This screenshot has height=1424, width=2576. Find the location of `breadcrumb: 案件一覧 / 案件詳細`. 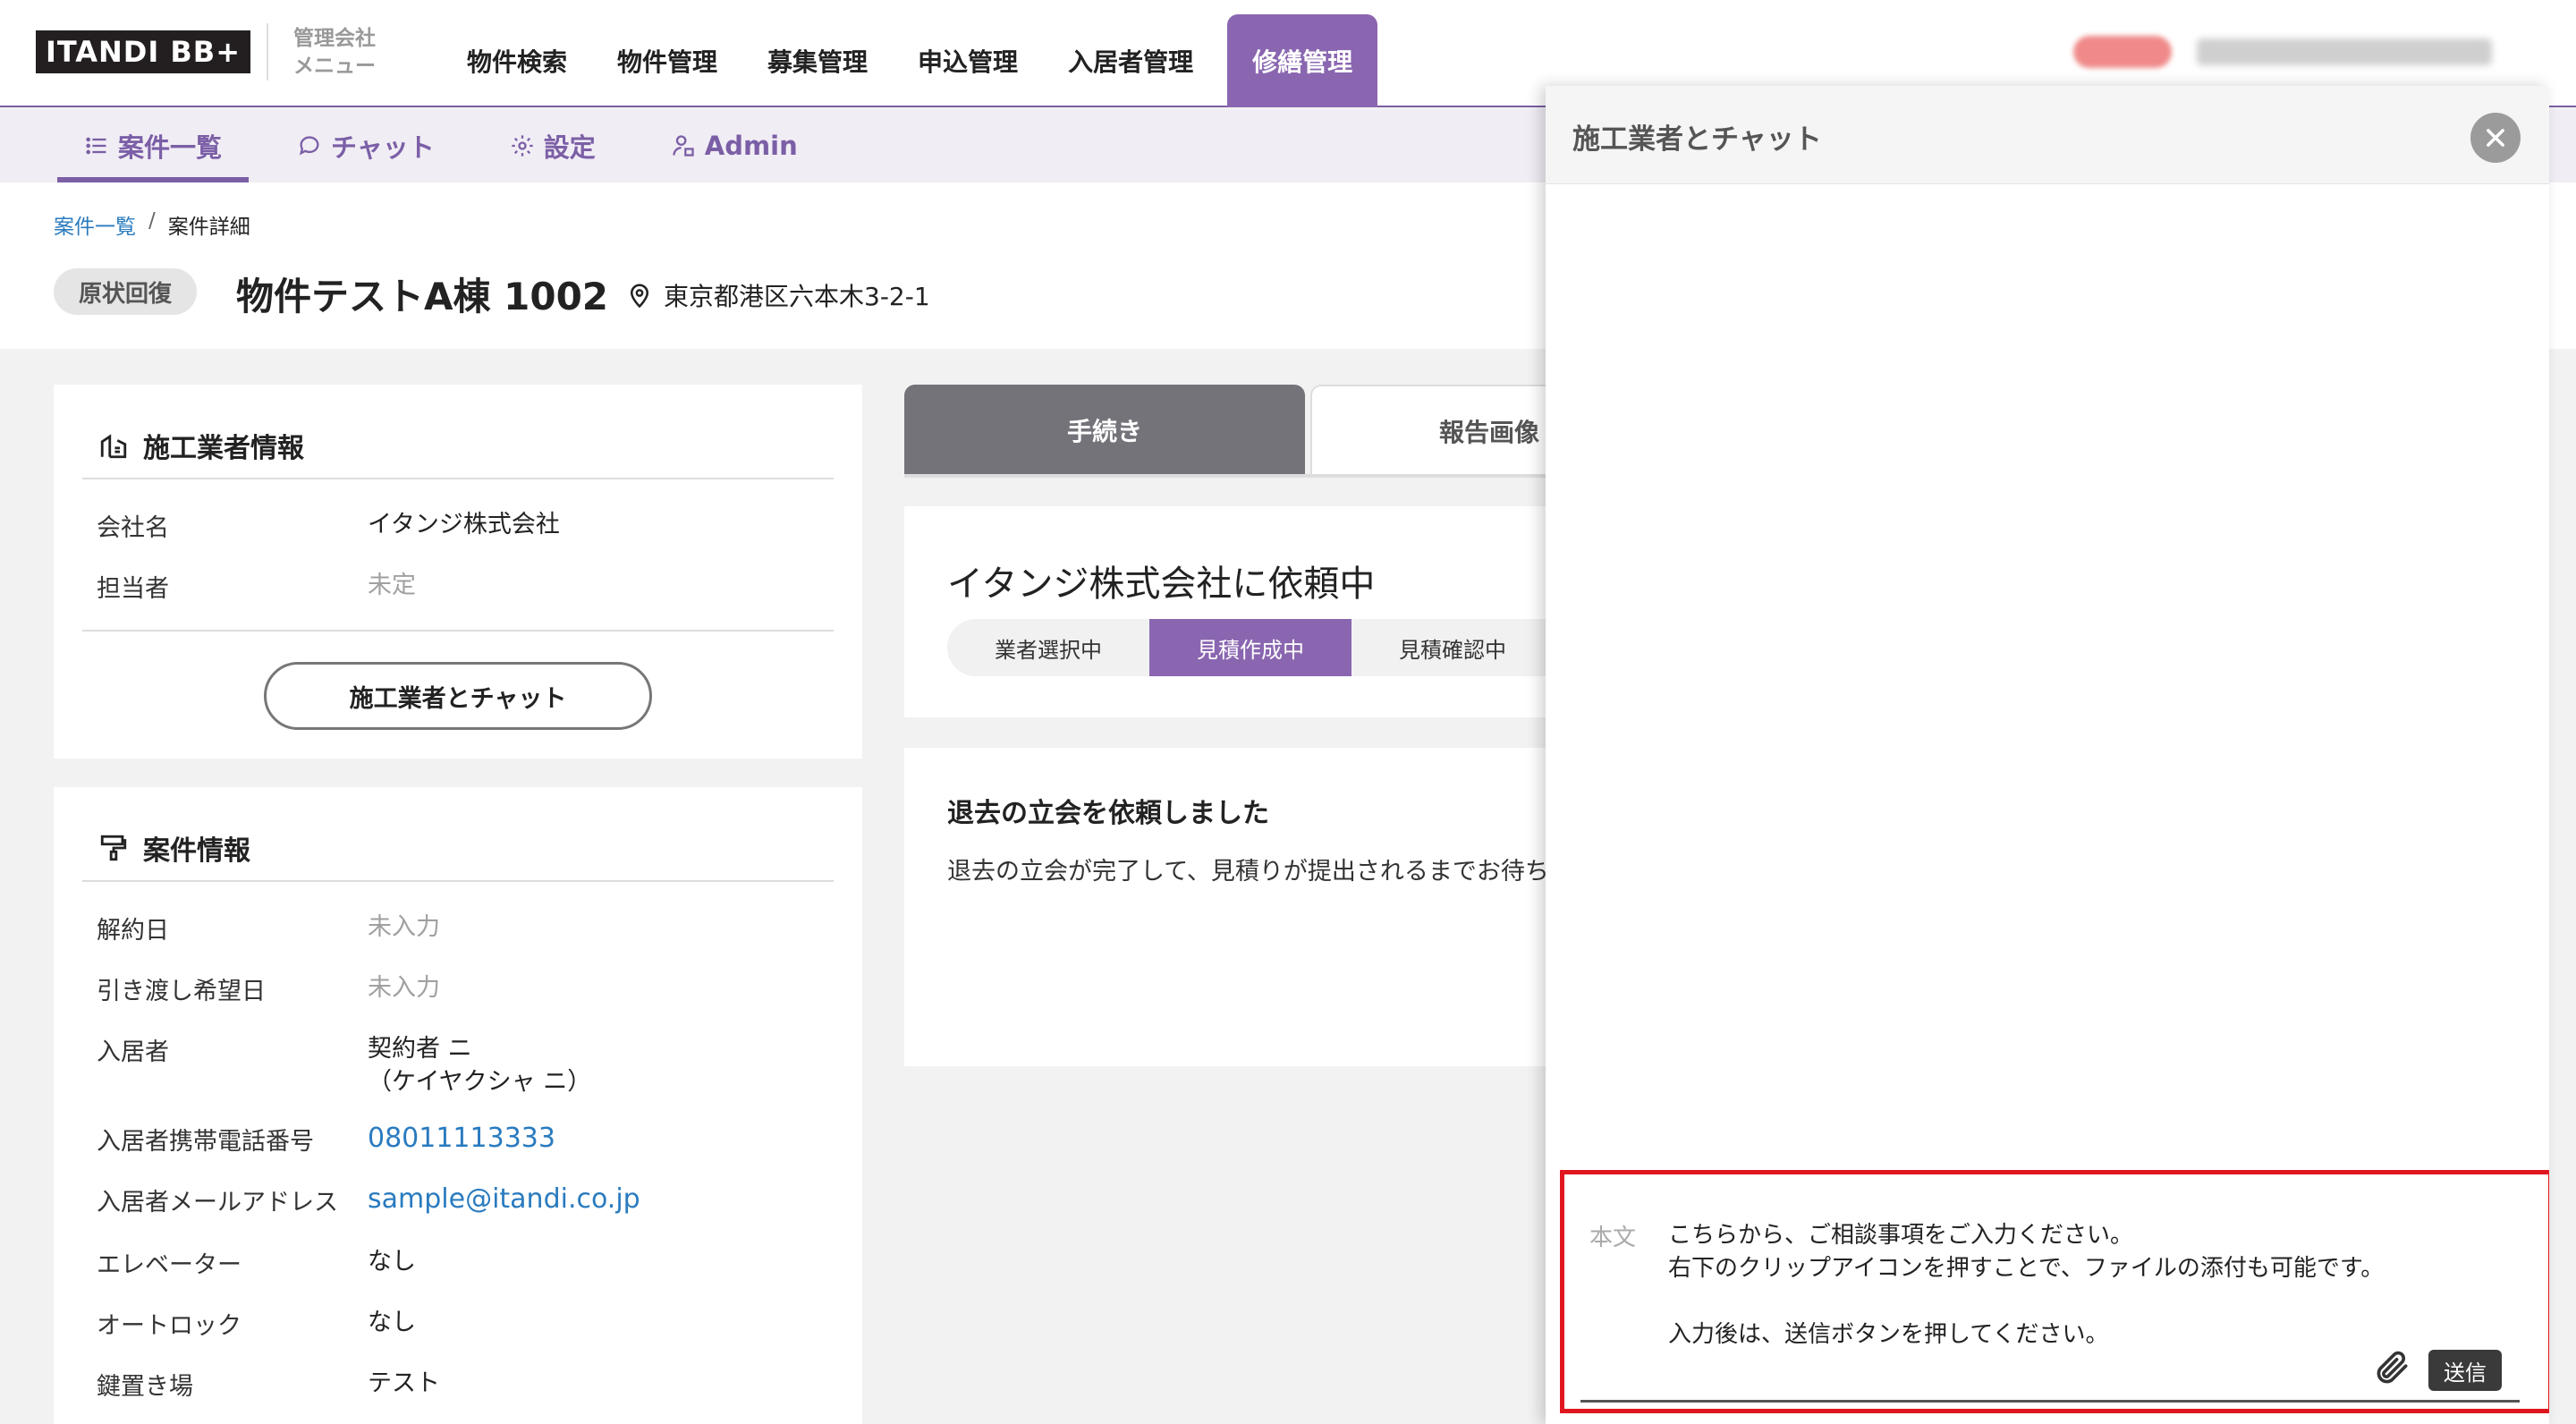

breadcrumb: 案件一覧 / 案件詳細 is located at coordinates (152, 224).